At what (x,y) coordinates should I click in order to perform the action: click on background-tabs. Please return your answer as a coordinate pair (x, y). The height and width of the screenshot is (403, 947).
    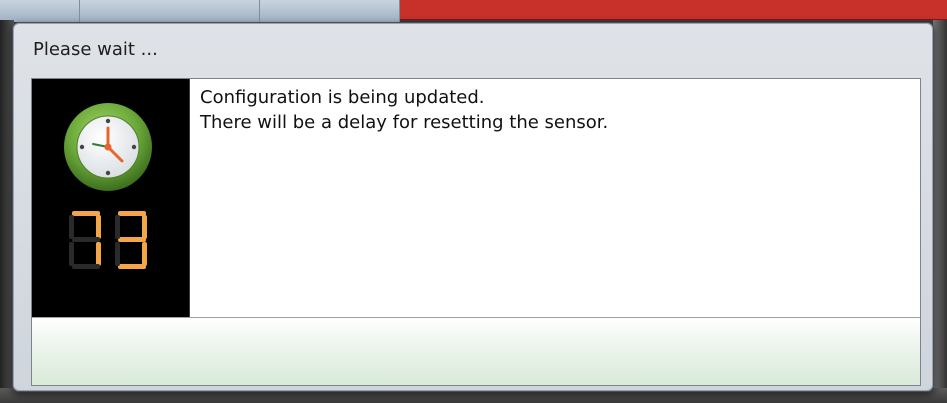
    Looking at the image, I should click on (200, 11).